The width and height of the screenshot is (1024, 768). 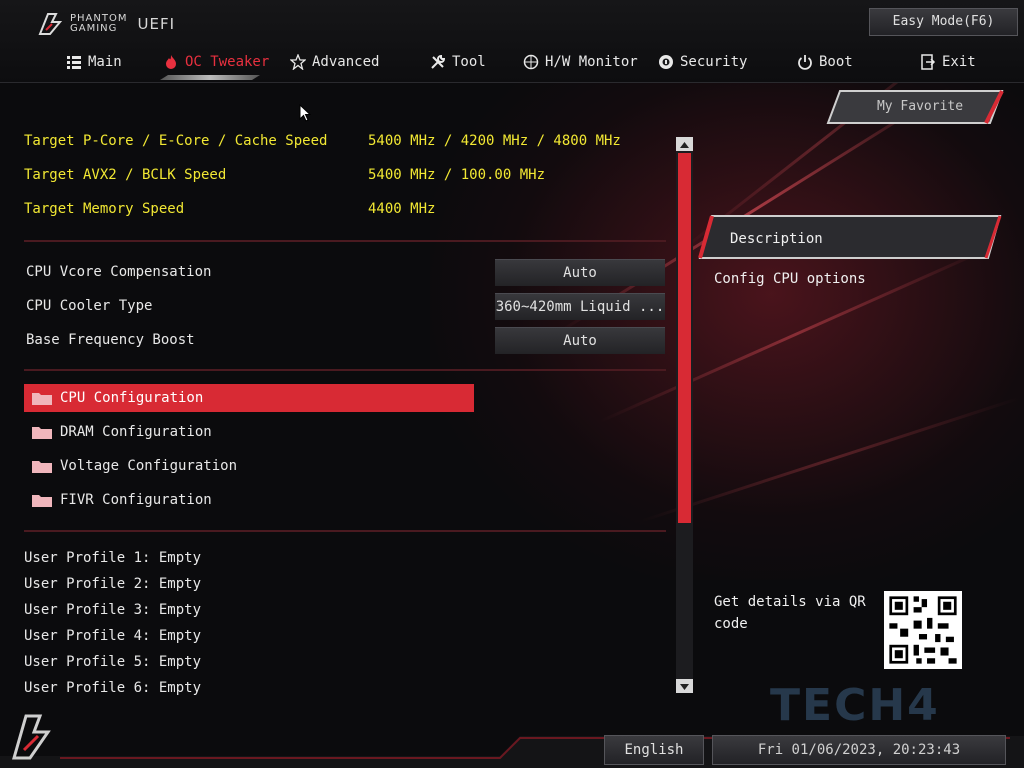 I want to click on tab-main: Main, so click(x=94, y=62).